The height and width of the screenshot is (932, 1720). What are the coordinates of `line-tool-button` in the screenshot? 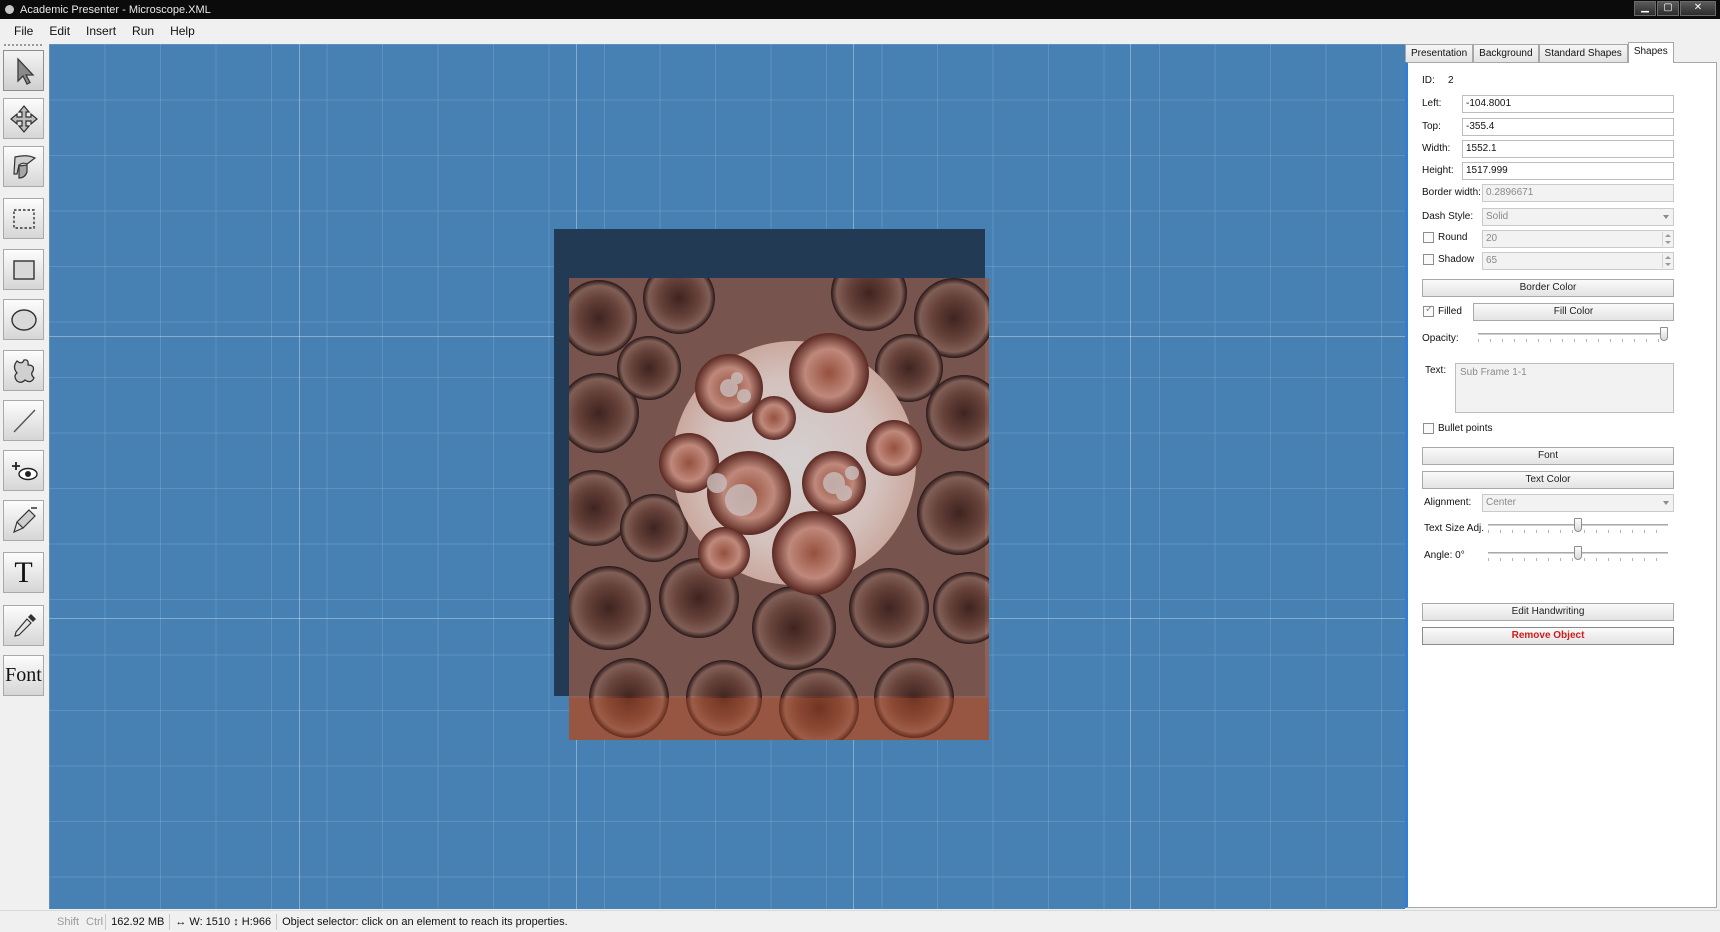 It's located at (23, 420).